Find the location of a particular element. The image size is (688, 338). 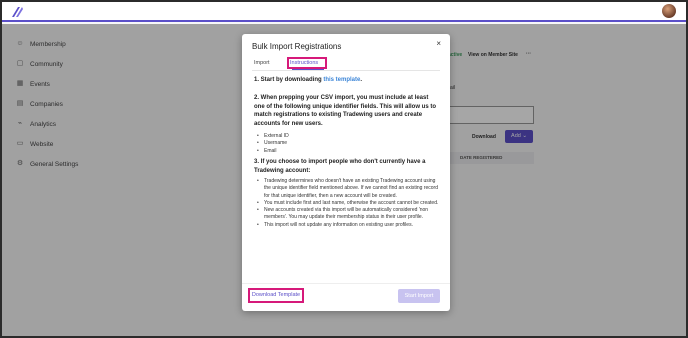

active-tab-indicator is located at coordinates (308, 69).